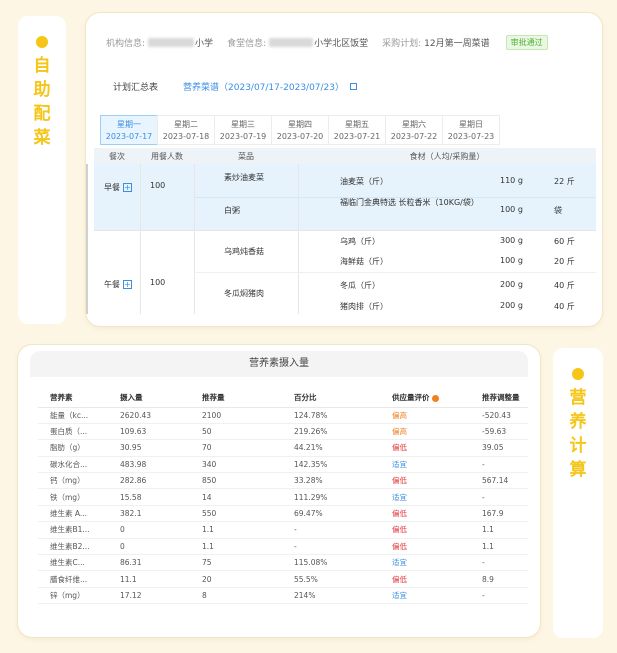 The height and width of the screenshot is (653, 617). I want to click on col-meal: 餐次, so click(117, 156).